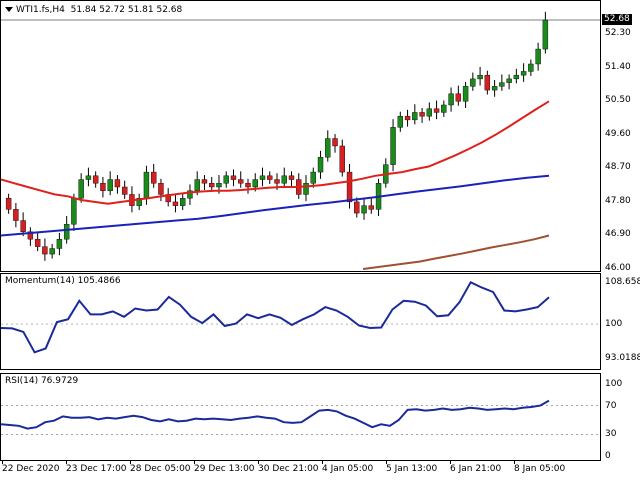  What do you see at coordinates (618, 66) in the screenshot?
I see `price-tick-label: 51.40` at bounding box center [618, 66].